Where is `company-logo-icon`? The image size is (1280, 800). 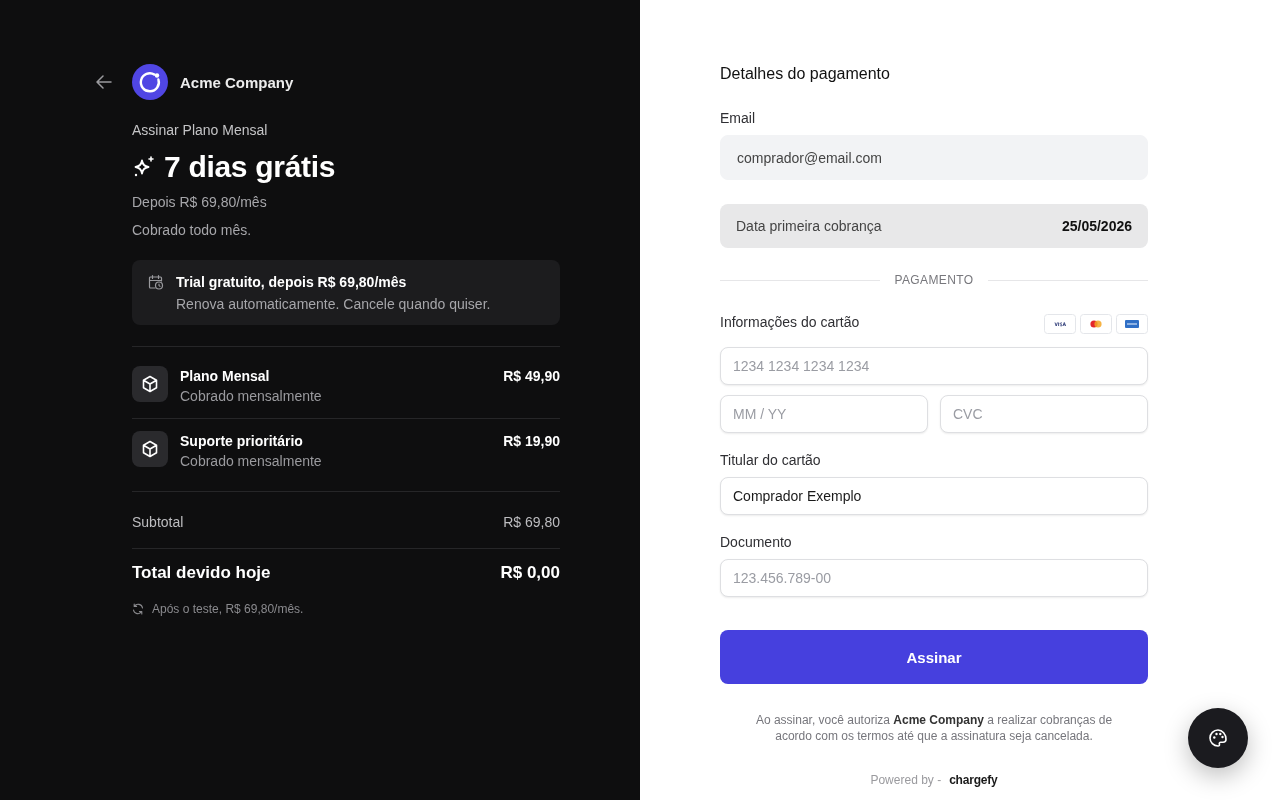
company-logo-icon is located at coordinates (150, 82).